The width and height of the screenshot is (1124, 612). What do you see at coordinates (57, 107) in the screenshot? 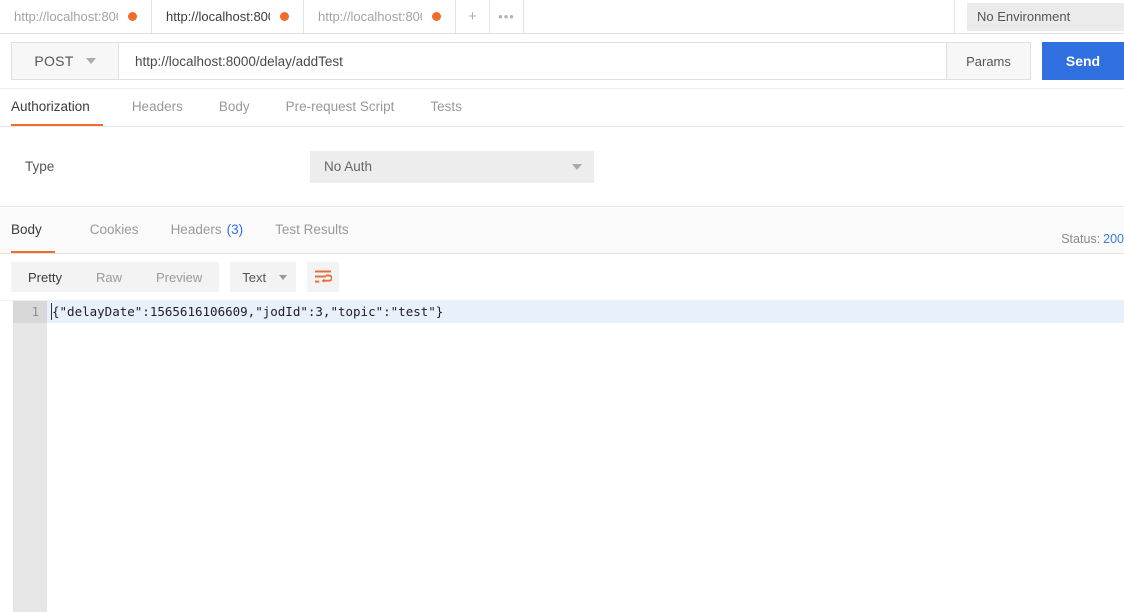
I see `tab-authorization: Authorization` at bounding box center [57, 107].